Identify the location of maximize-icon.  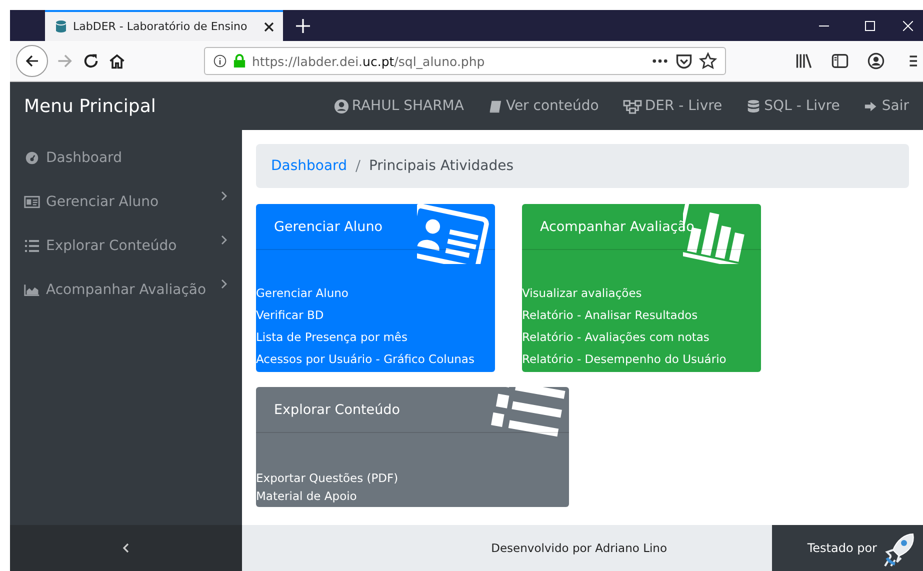
(870, 25).